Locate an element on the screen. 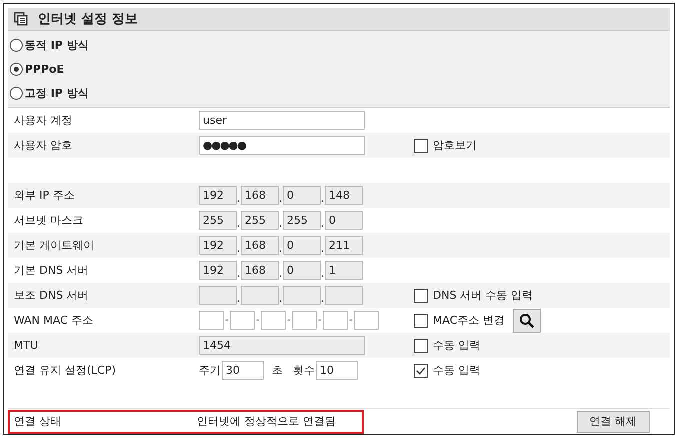 This screenshot has width=680, height=438. field-label: 사용자 계정 is located at coordinates (43, 120).